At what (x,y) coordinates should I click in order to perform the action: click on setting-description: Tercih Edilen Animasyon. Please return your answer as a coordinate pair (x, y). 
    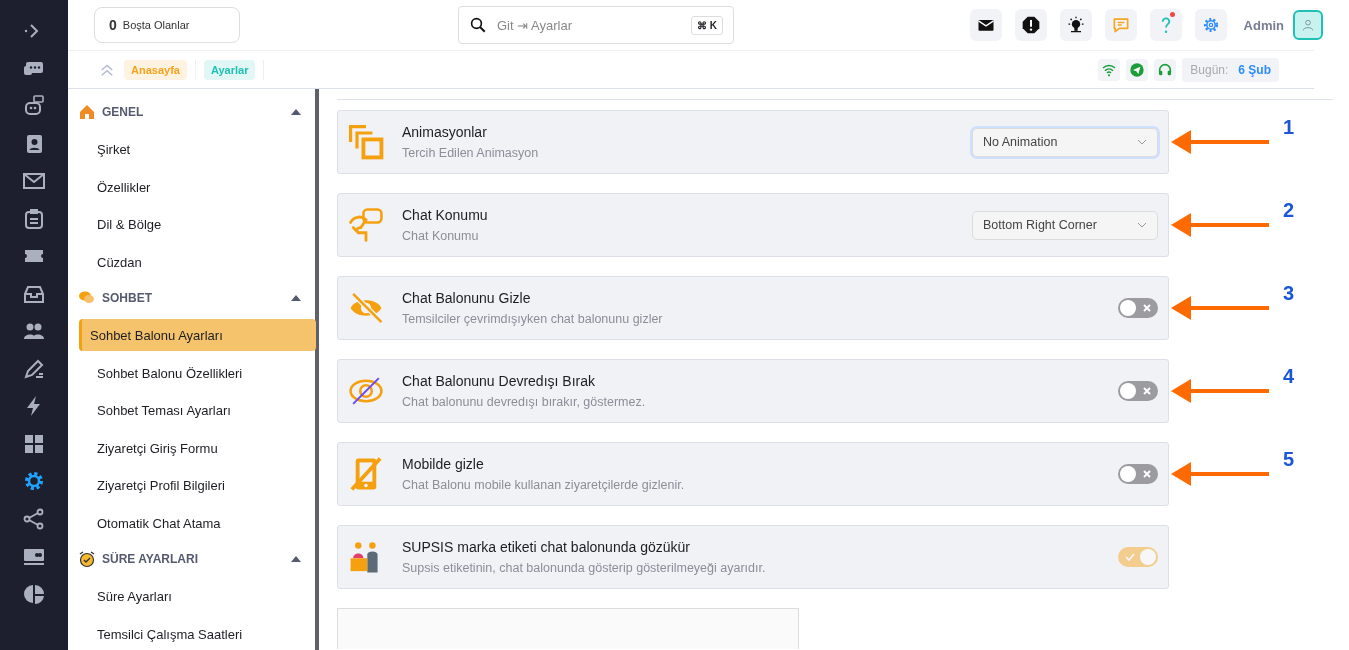
    Looking at the image, I should click on (471, 153).